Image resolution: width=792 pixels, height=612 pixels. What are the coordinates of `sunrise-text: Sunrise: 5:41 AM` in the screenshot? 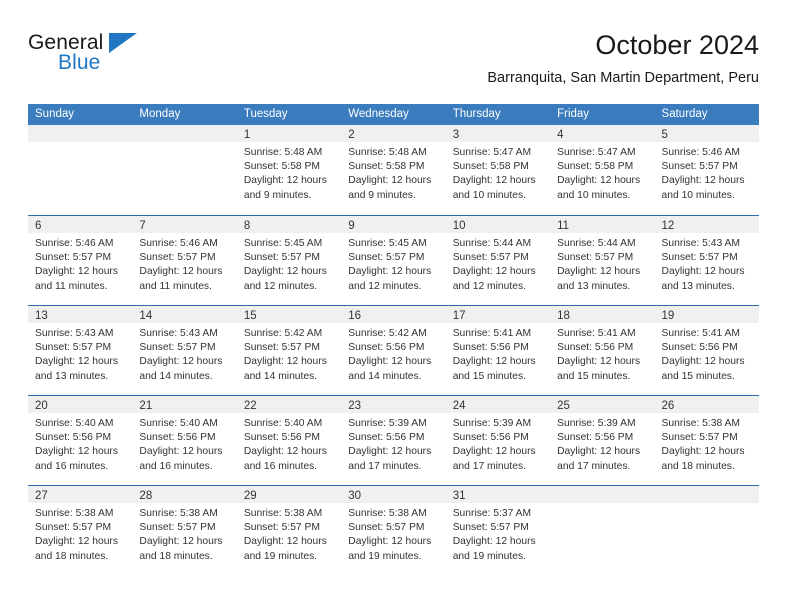 It's located at (700, 333).